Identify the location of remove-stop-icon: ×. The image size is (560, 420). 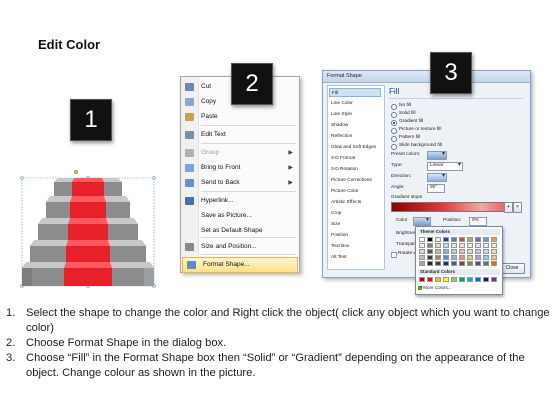
(517, 207).